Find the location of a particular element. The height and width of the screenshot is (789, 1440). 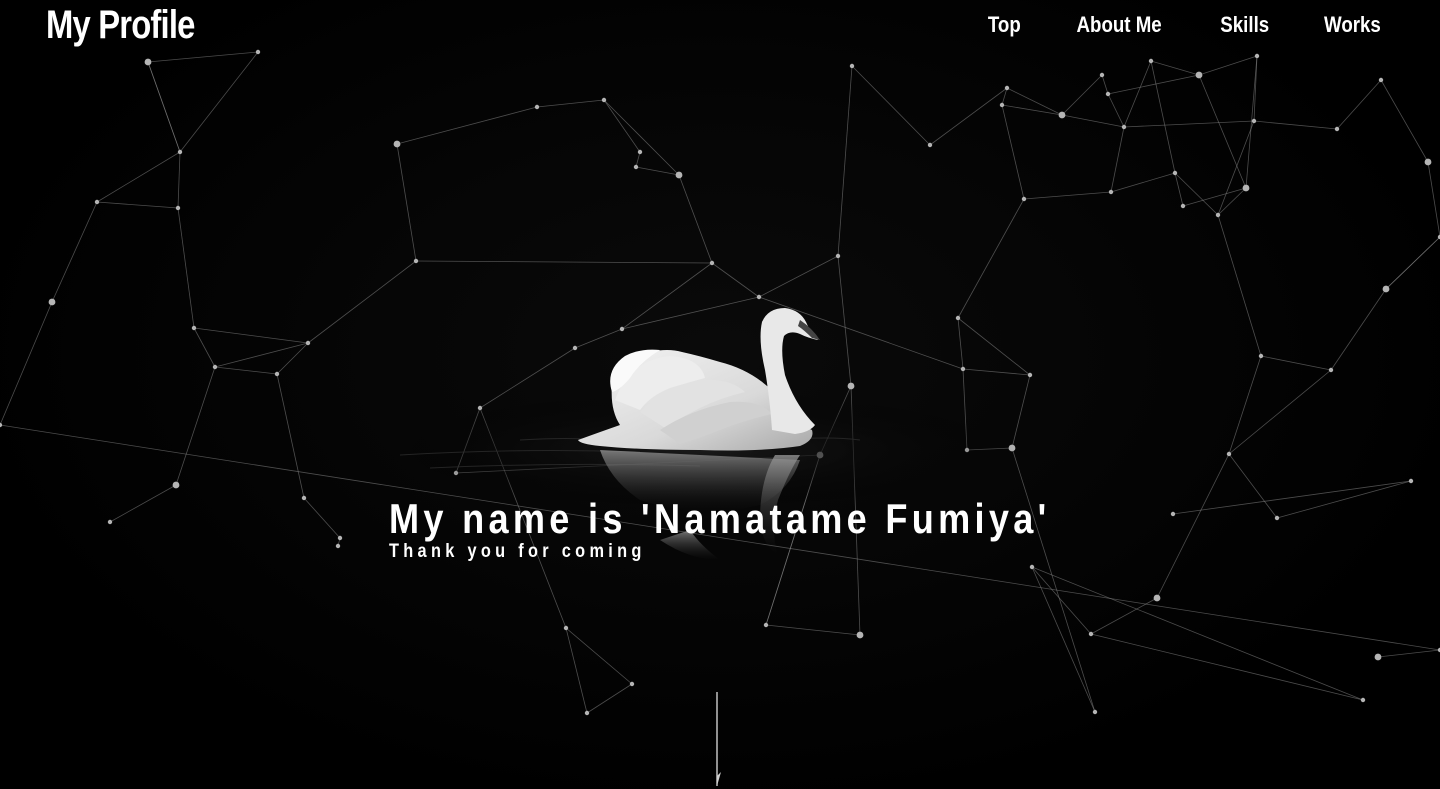

nav-link-top: Top is located at coordinates (1004, 25).